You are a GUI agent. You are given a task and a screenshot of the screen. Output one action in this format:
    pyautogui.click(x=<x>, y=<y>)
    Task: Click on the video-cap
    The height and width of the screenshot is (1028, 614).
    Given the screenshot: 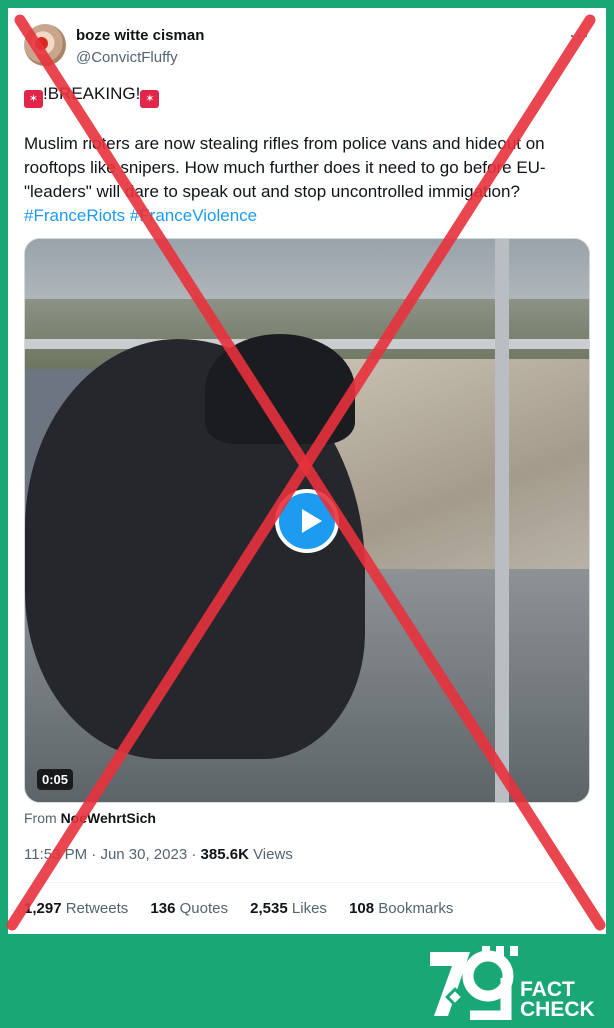 What is the action you would take?
    pyautogui.click(x=280, y=389)
    